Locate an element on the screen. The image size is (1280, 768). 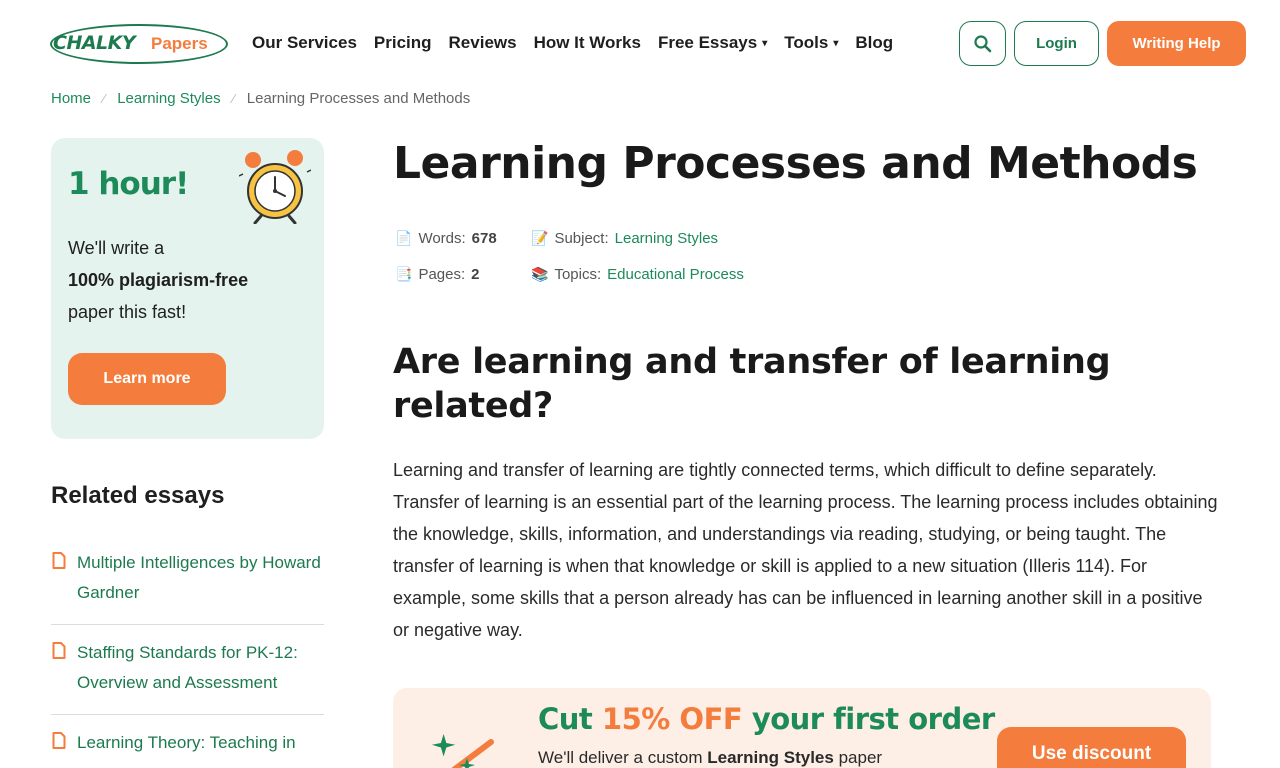
list-item: Multiple Intelligences by Howard Gardner is located at coordinates (187, 580).